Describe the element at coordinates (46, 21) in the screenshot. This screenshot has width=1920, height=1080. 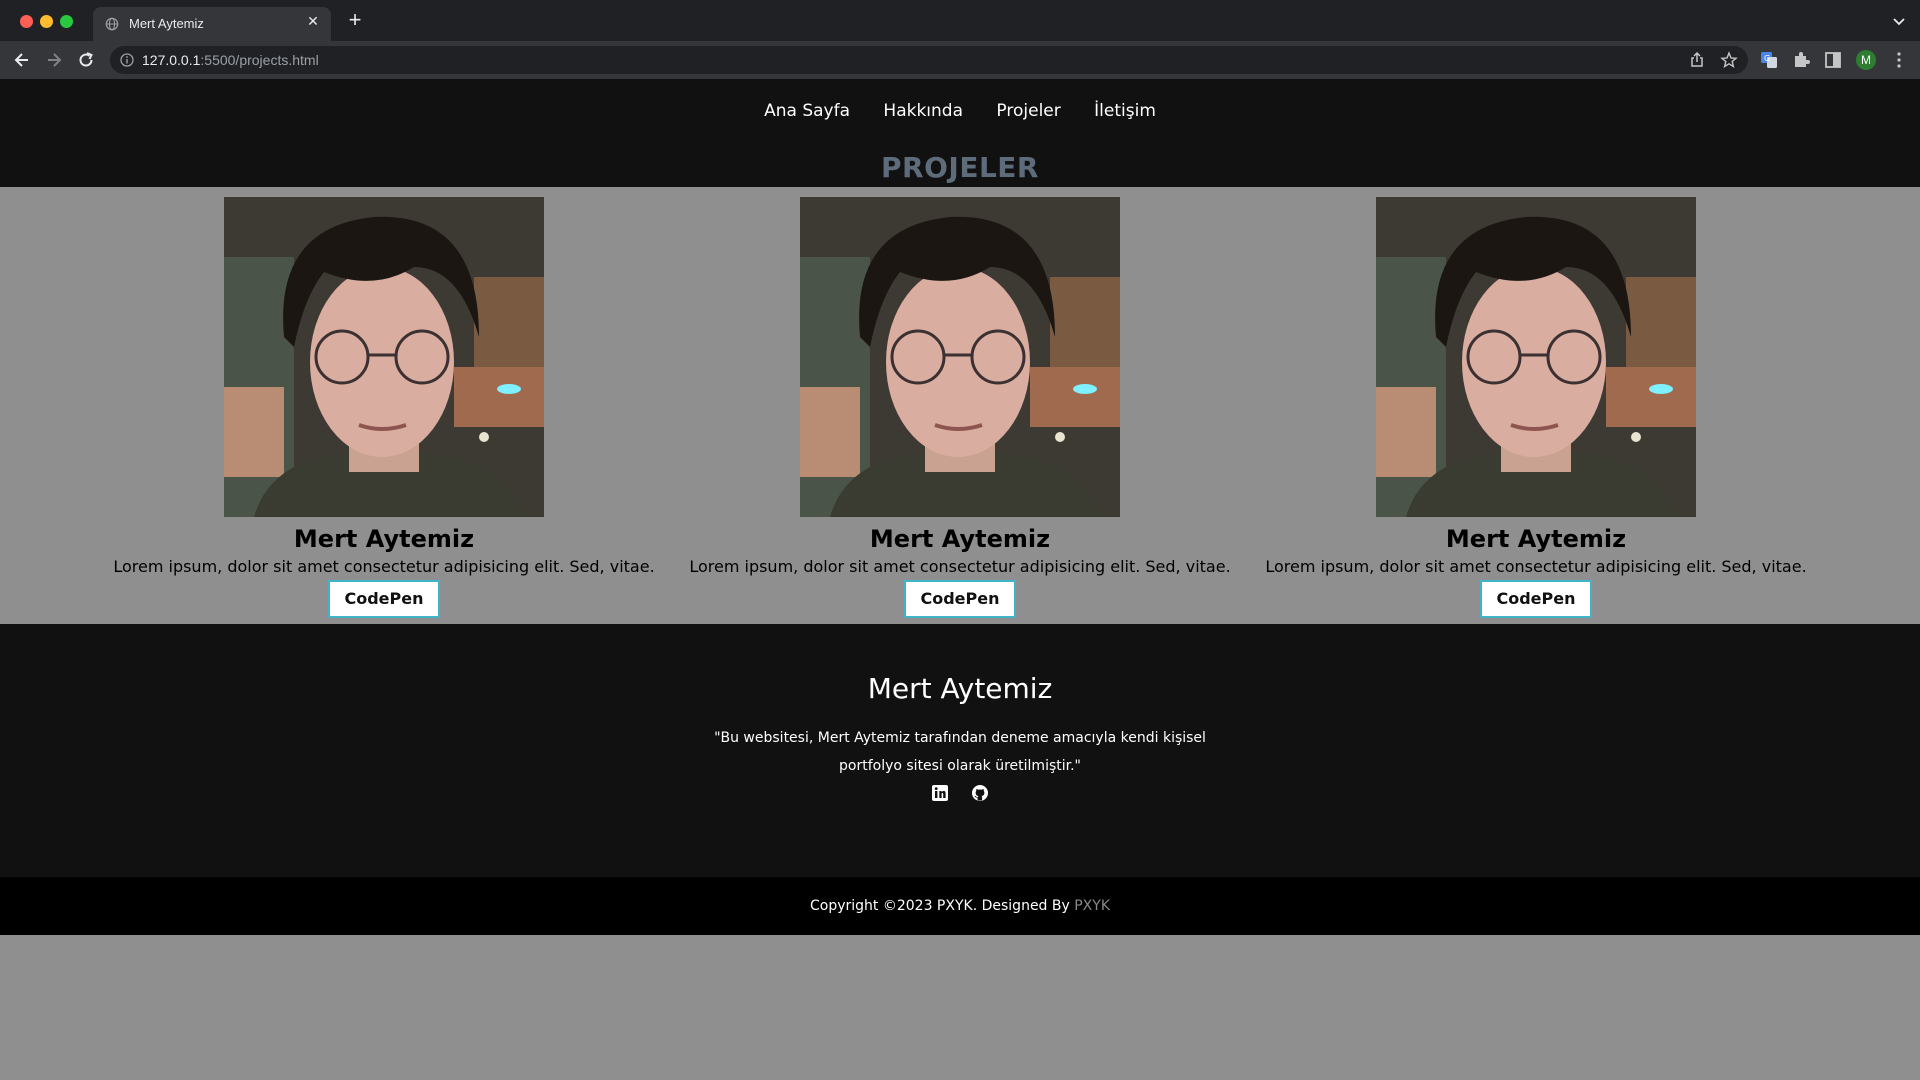
I see `minimize-window-button` at that location.